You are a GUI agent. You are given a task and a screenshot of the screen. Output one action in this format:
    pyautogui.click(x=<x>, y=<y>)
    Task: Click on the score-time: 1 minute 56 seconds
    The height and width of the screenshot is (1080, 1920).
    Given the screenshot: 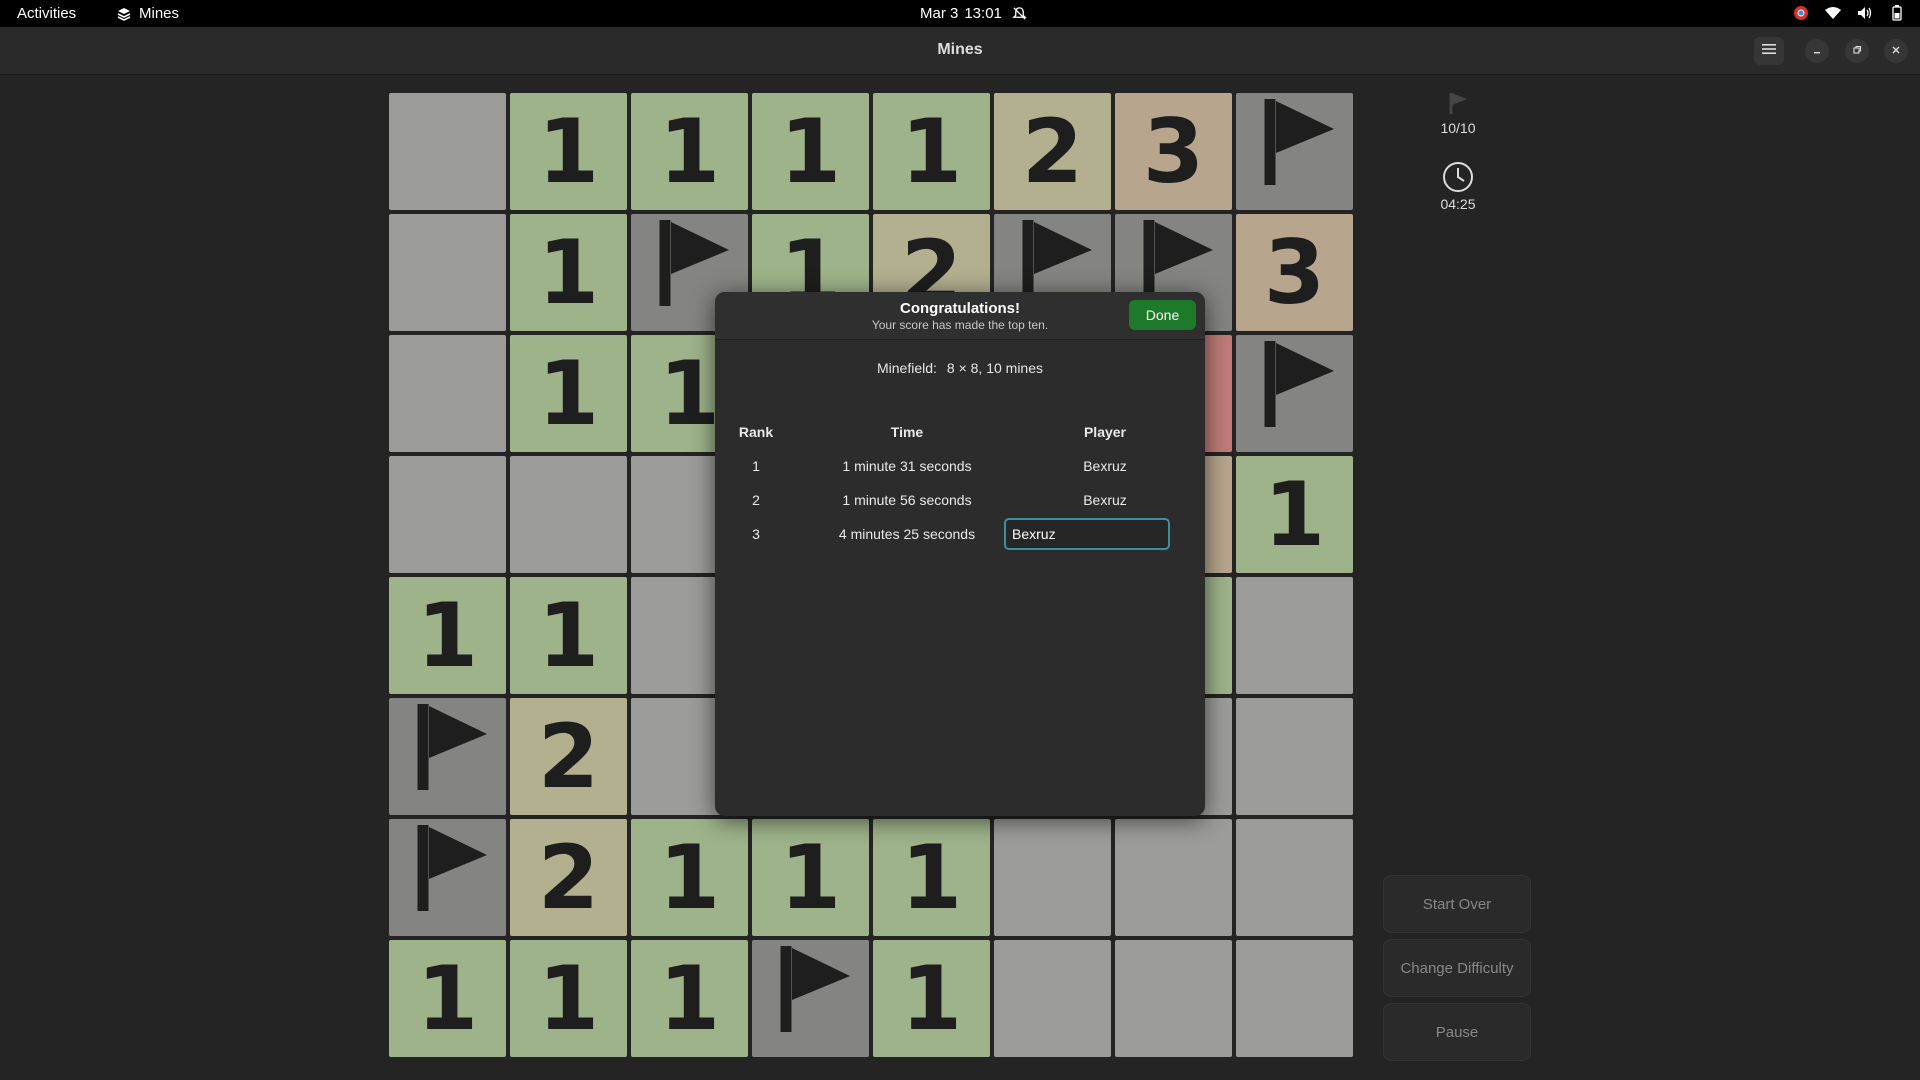 What is the action you would take?
    pyautogui.click(x=907, y=500)
    